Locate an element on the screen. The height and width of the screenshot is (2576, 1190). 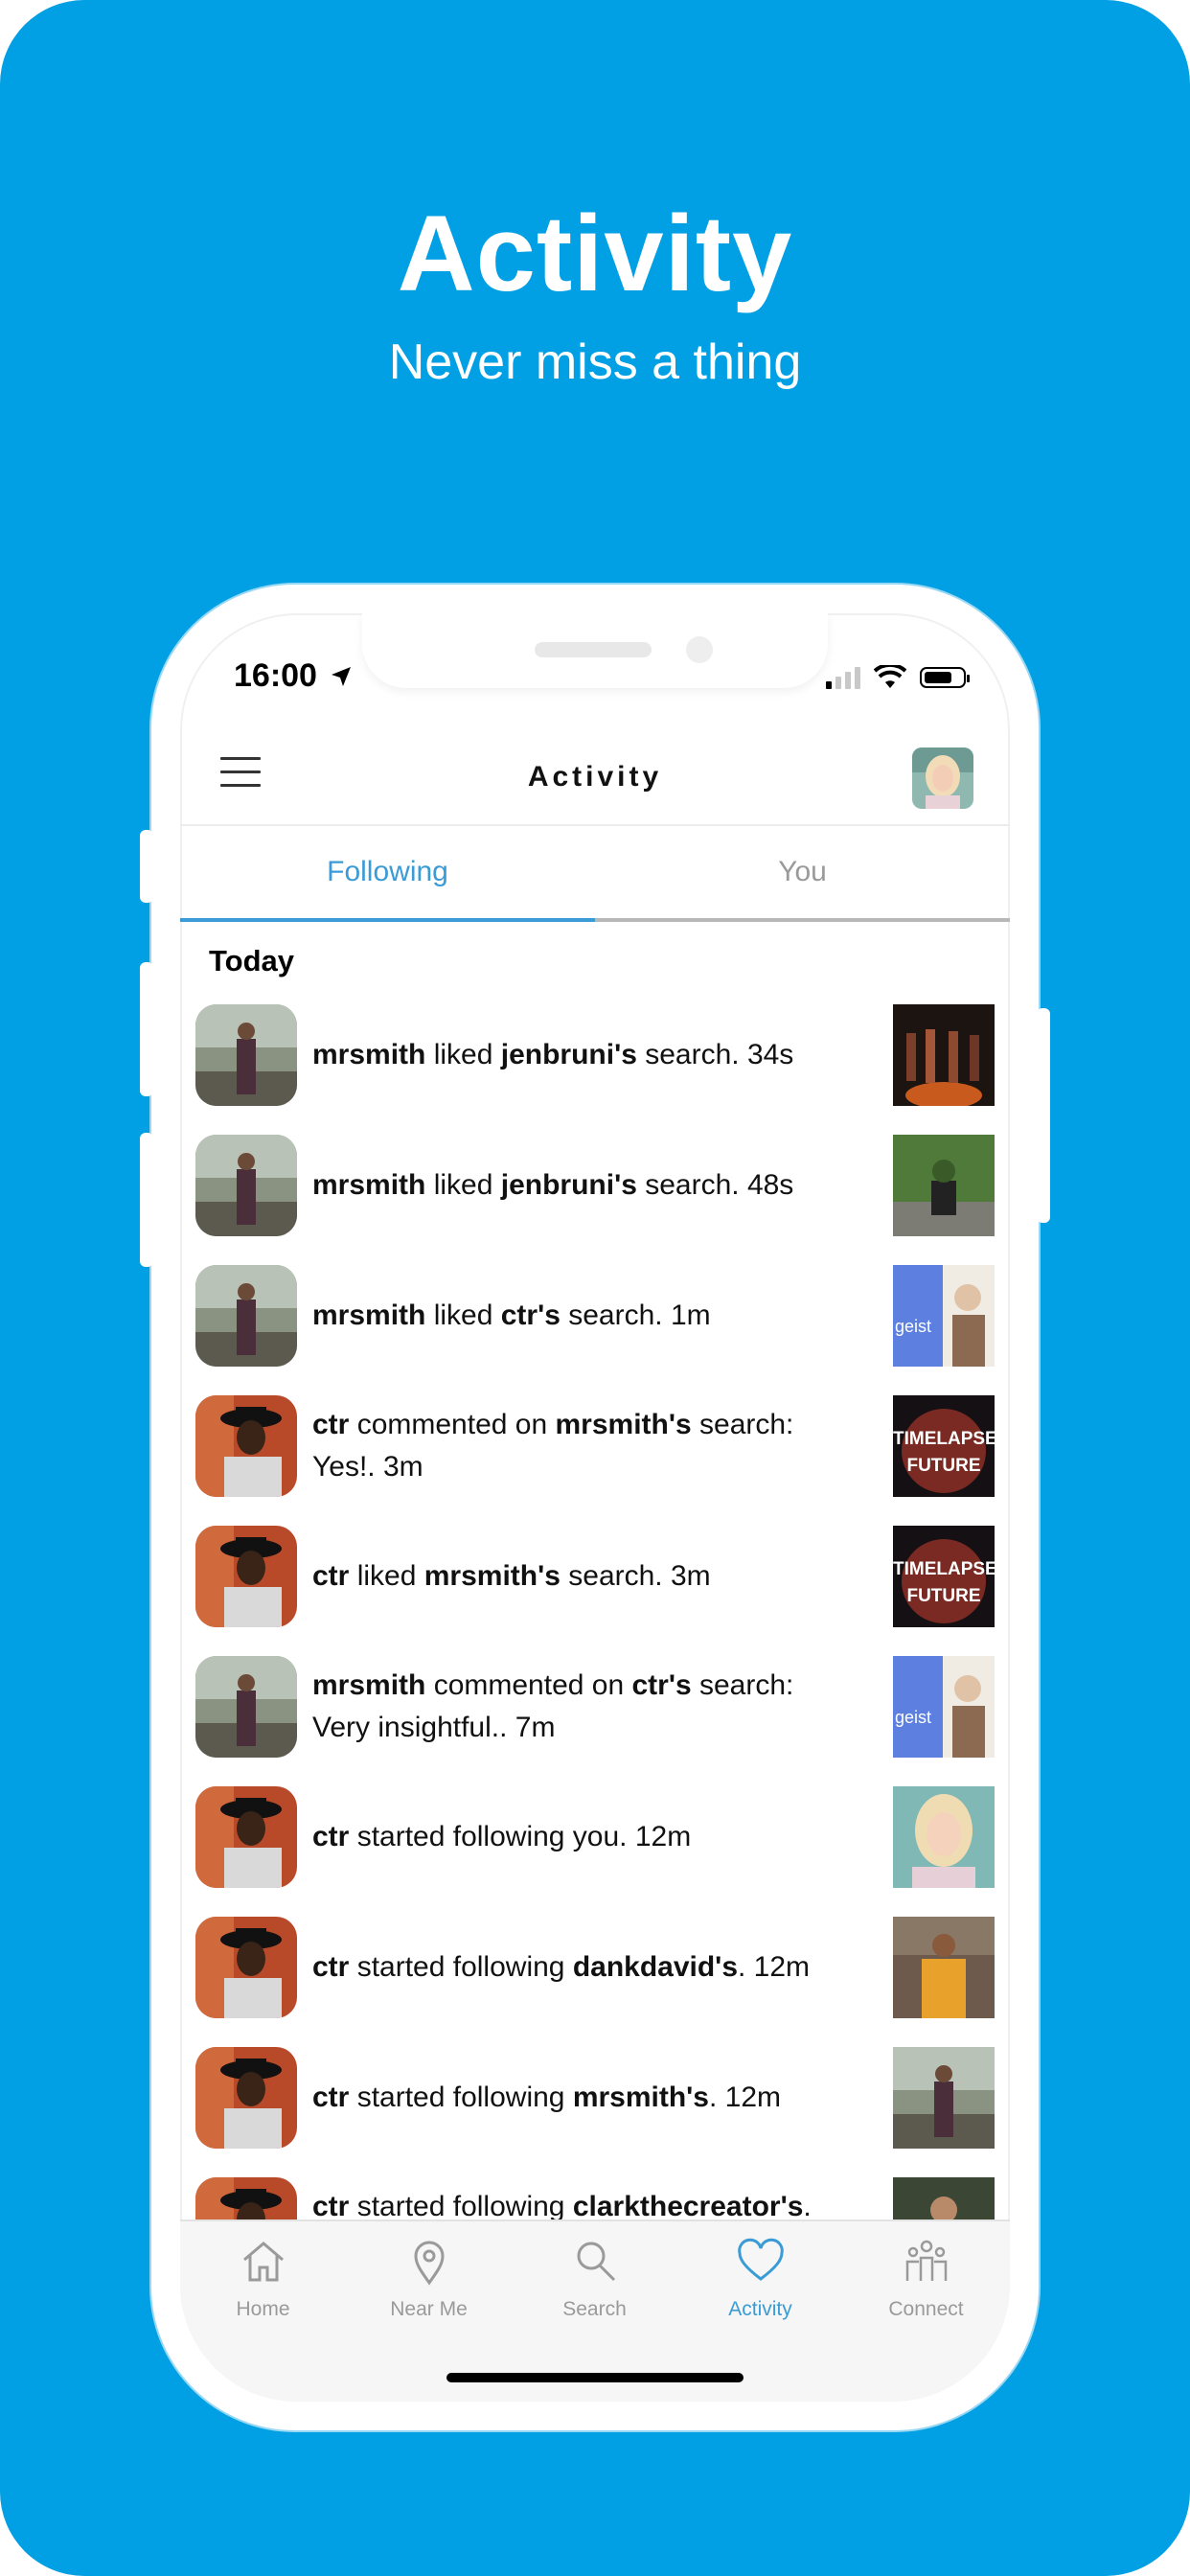
tab-search-label: Search is located at coordinates (594, 2309).